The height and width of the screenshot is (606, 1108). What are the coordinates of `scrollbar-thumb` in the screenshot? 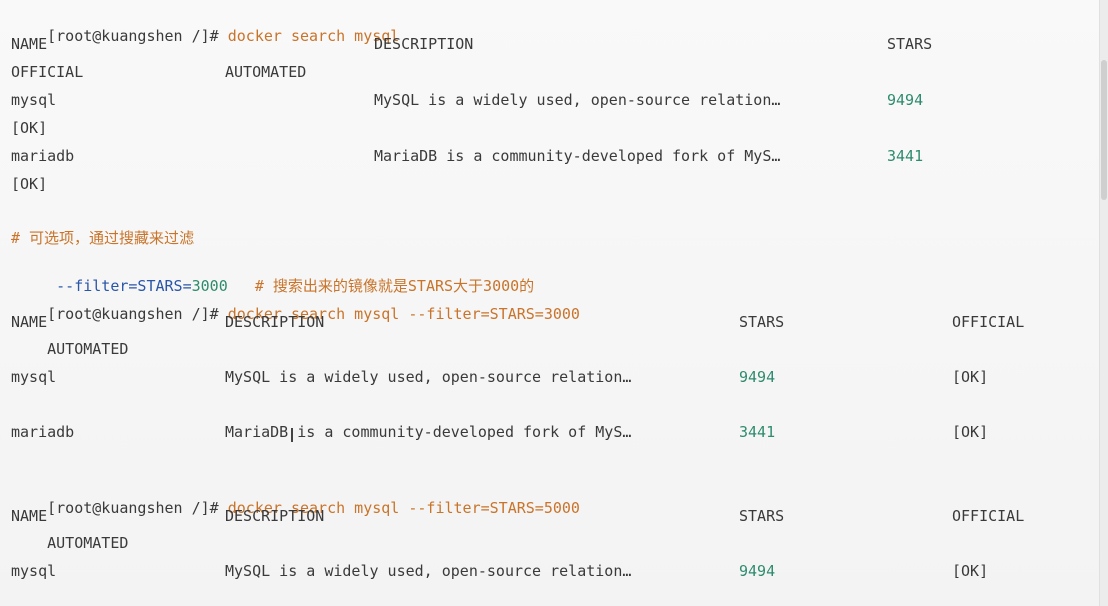 It's located at (1104, 130).